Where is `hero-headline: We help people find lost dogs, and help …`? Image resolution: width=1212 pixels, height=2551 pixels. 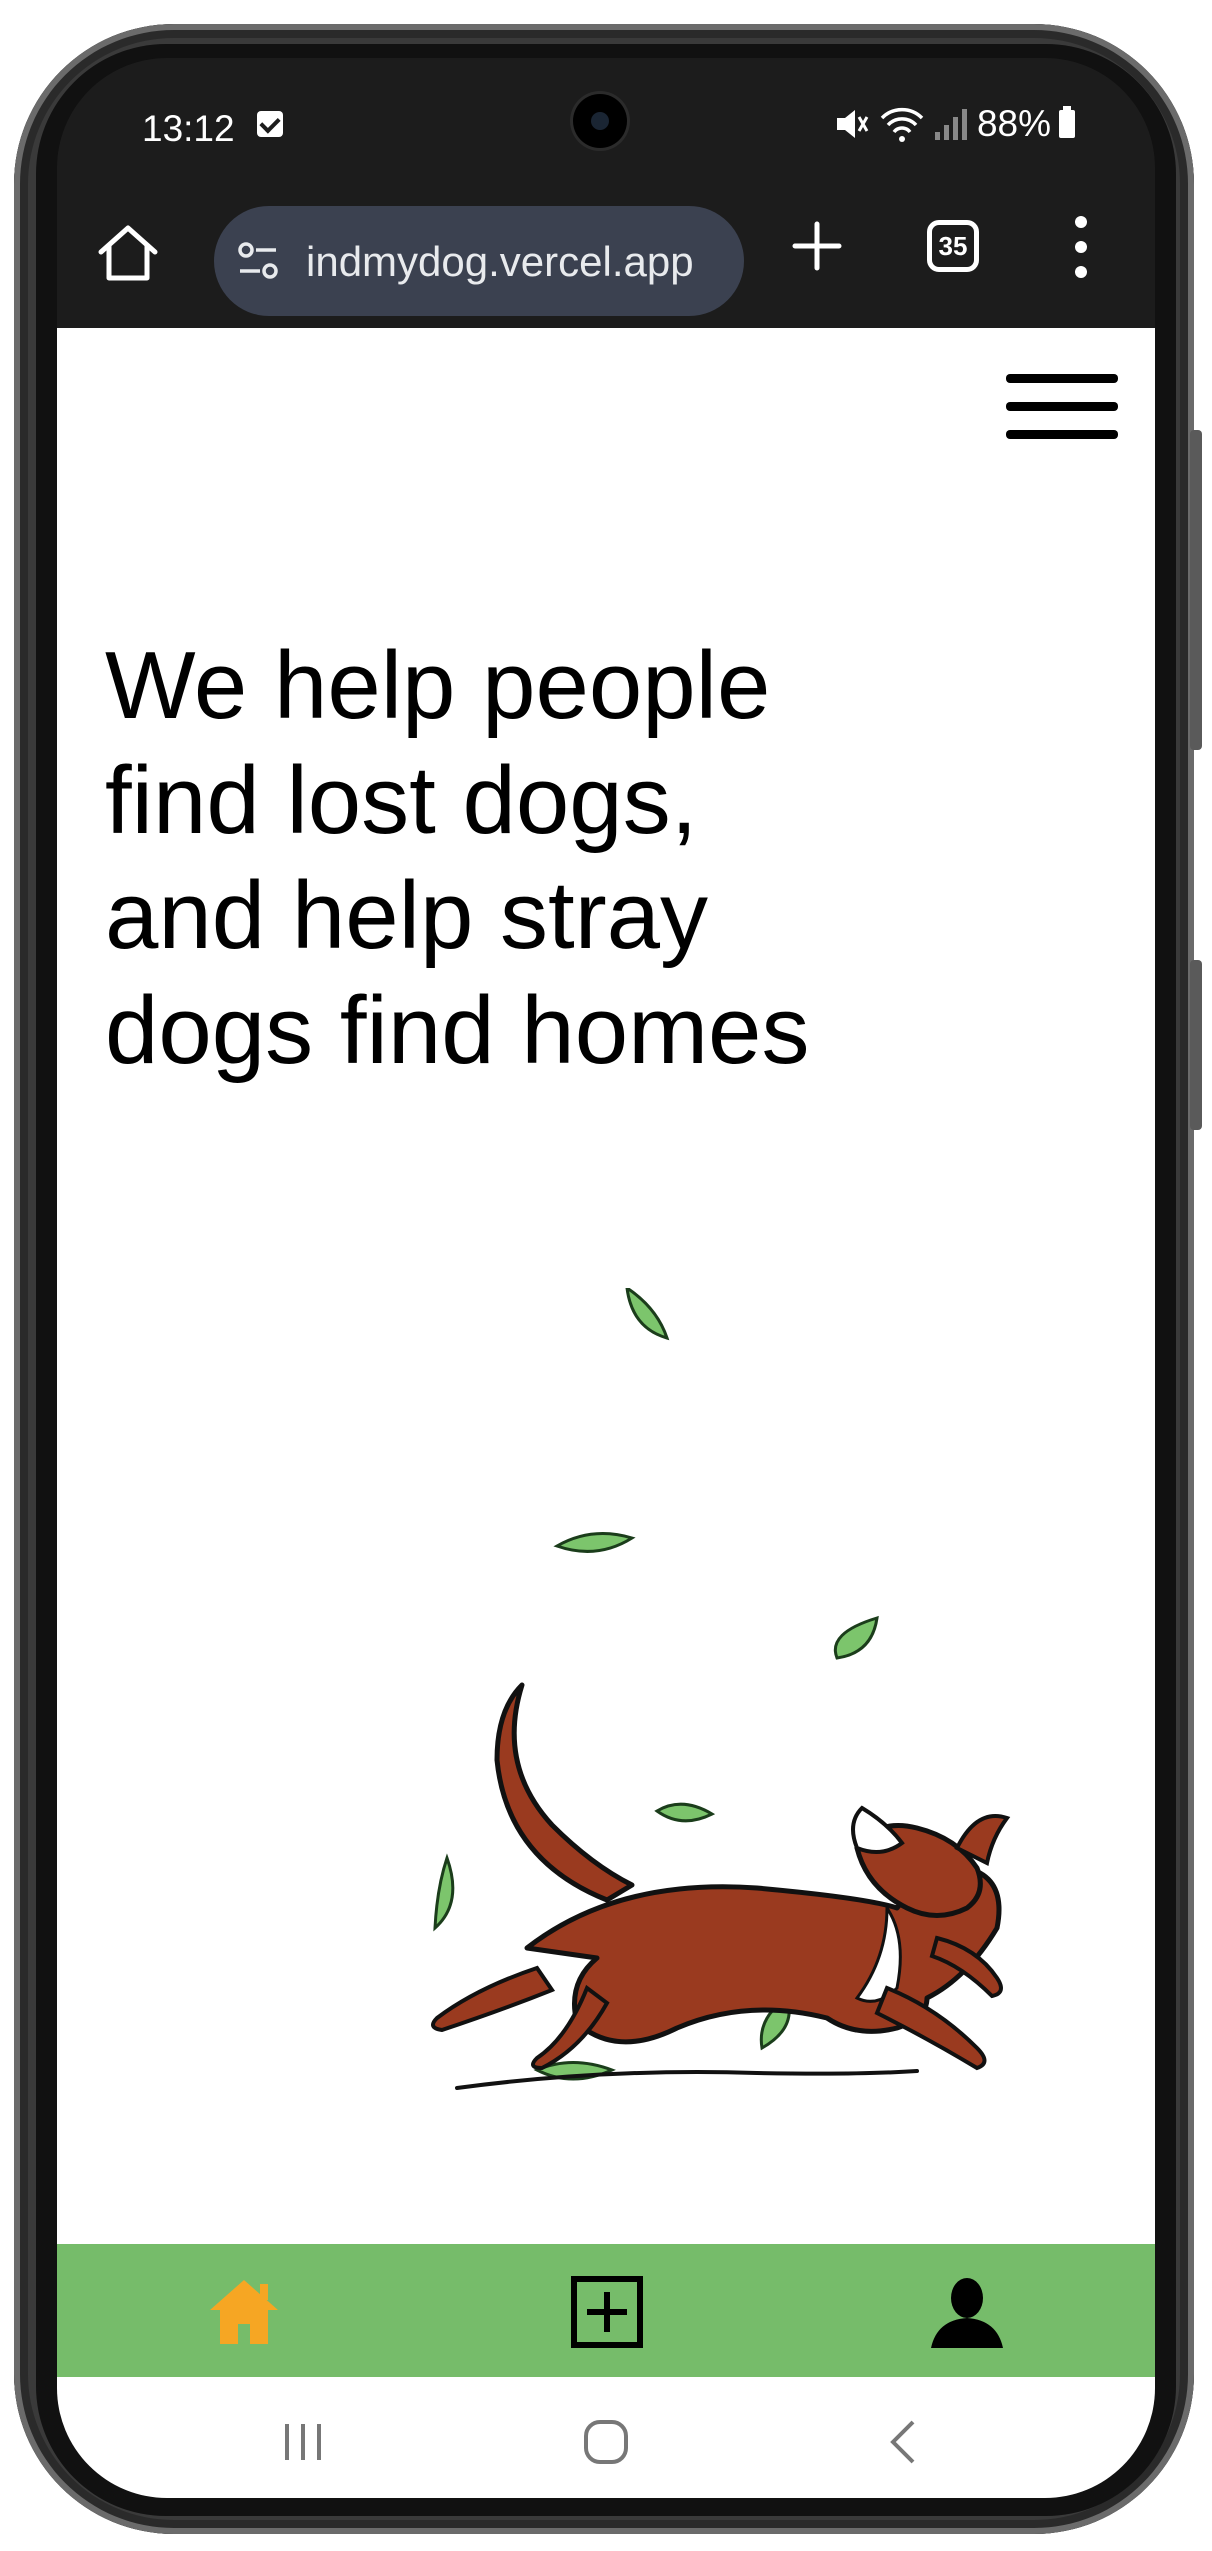
hero-headline: We help people find lost dogs, and help … is located at coordinates (505, 858).